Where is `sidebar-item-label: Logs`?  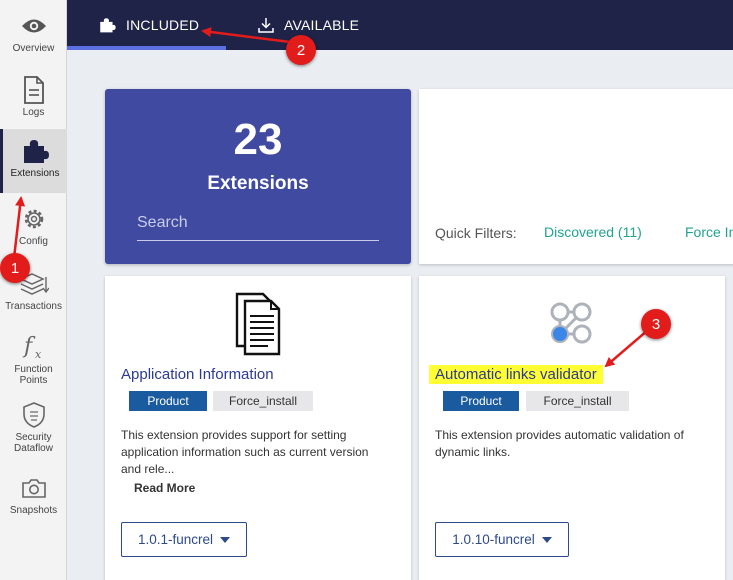 sidebar-item-label: Logs is located at coordinates (33, 112).